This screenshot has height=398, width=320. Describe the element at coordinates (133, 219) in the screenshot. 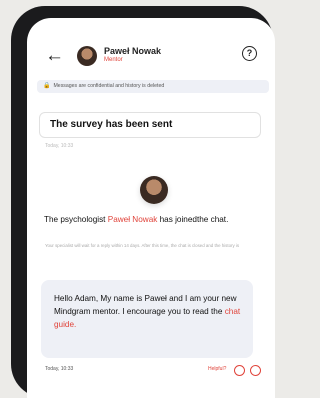

I see `psychologist-name-link: Paweł Nowak` at that location.